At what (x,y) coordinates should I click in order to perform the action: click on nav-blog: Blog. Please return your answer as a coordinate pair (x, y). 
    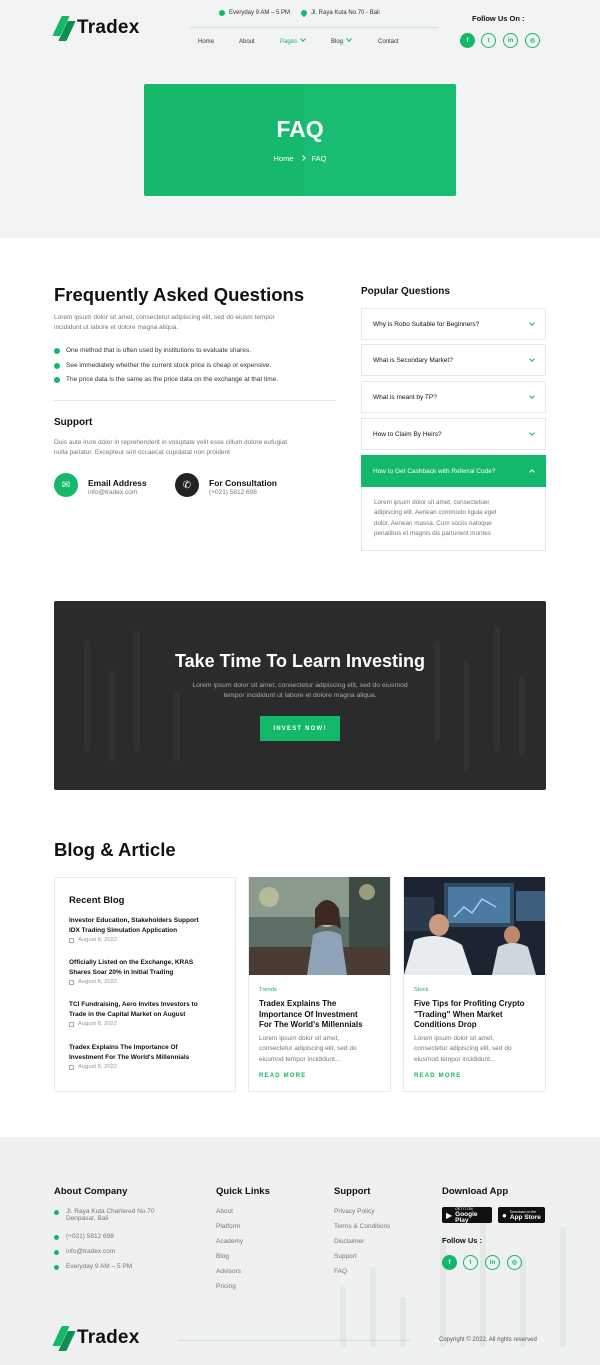
    Looking at the image, I should click on (341, 40).